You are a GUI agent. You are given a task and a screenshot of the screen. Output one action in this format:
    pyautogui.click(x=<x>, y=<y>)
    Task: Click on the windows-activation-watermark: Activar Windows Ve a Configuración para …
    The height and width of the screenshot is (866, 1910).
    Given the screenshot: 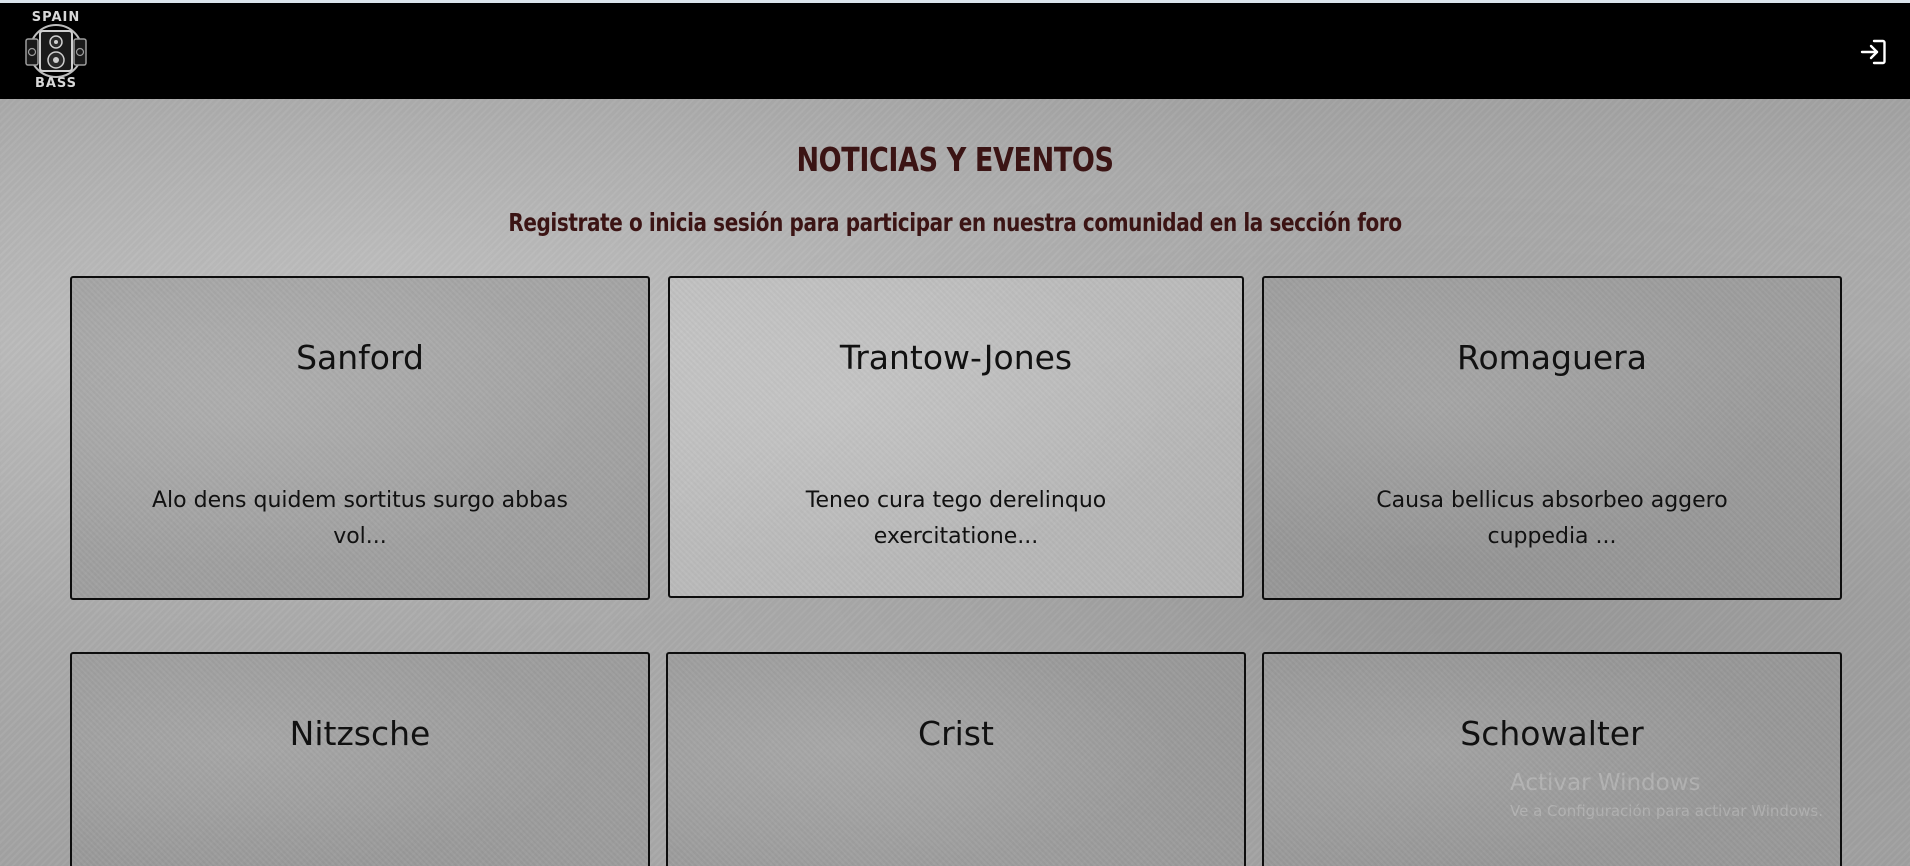 What is the action you would take?
    pyautogui.click(x=1666, y=795)
    